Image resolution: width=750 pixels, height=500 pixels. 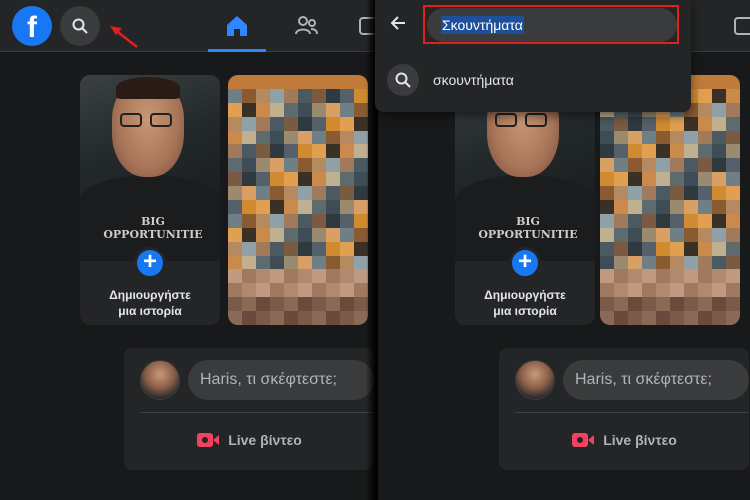 What do you see at coordinates (150, 168) in the screenshot?
I see `story-profile-photo: BIG OPPORTUNITIE` at bounding box center [150, 168].